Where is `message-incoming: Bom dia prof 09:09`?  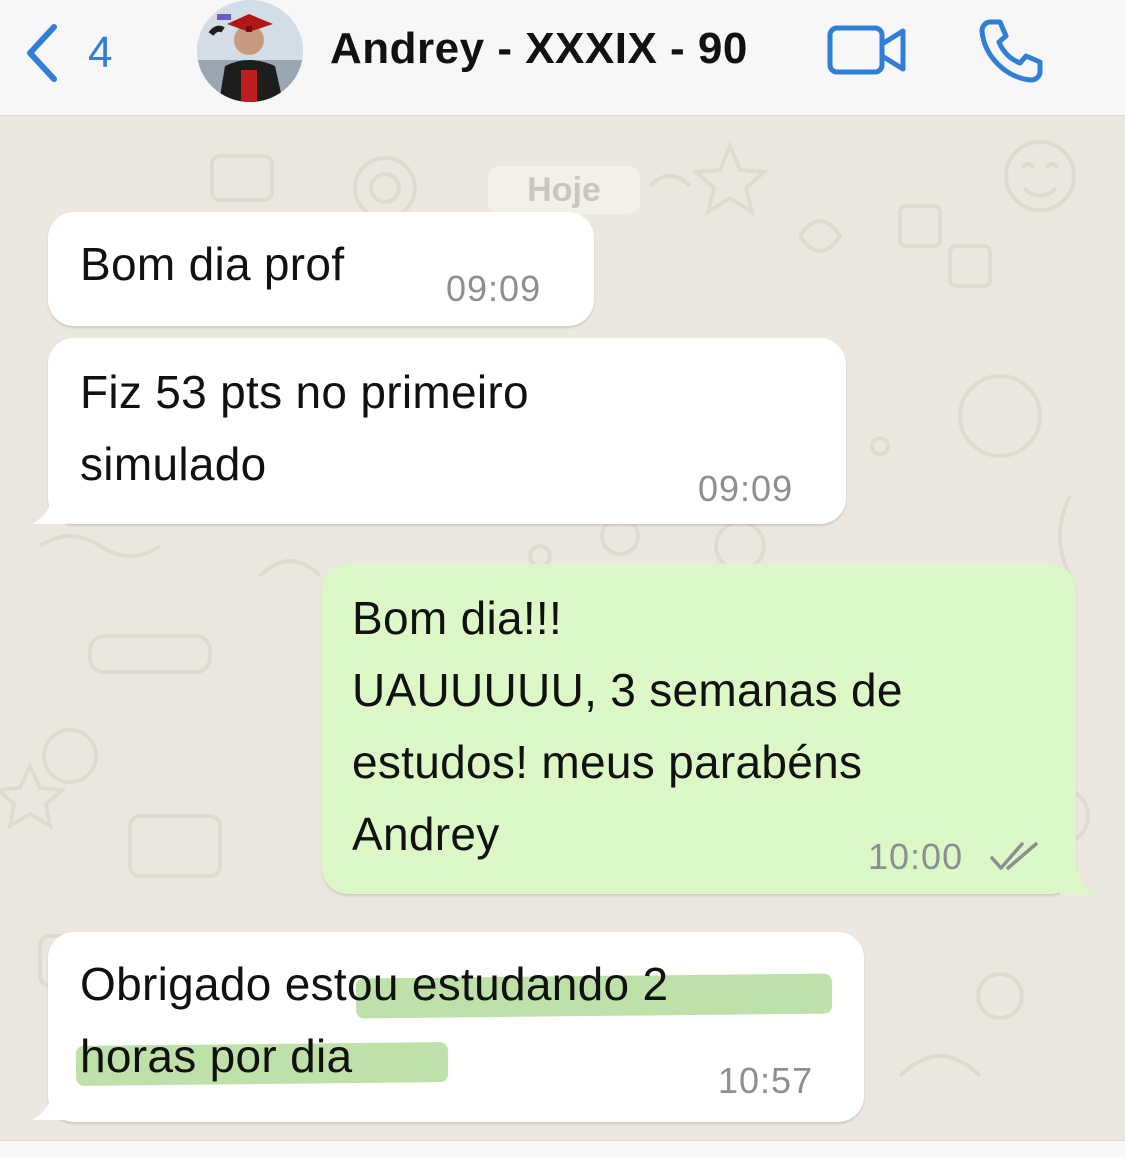 message-incoming: Bom dia prof 09:09 is located at coordinates (321, 269).